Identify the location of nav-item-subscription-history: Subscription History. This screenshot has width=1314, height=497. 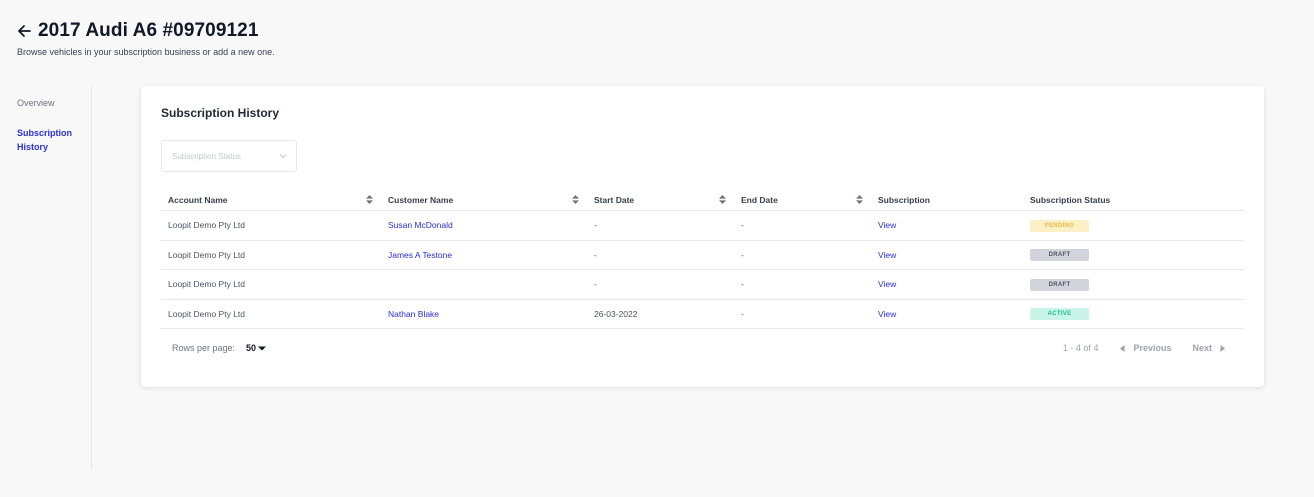
(52, 140).